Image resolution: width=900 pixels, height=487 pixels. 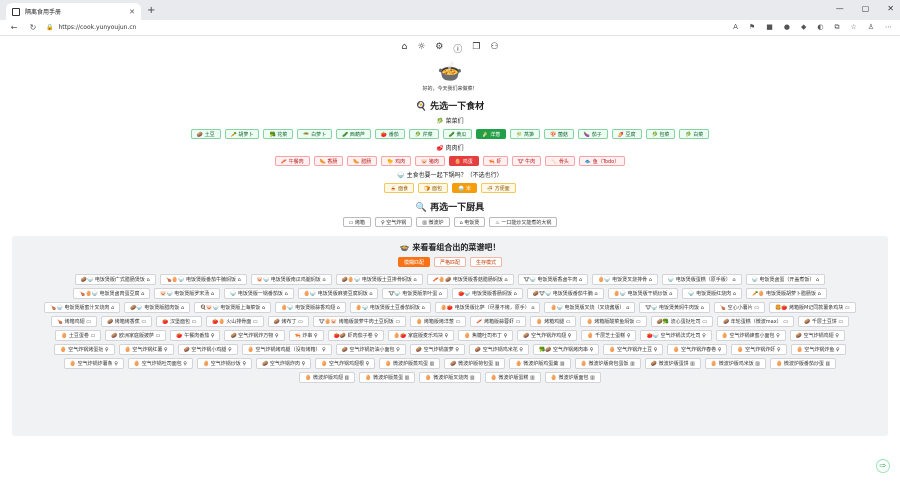 I want to click on tool-chip: ▭ 烤箱, so click(x=356, y=222).